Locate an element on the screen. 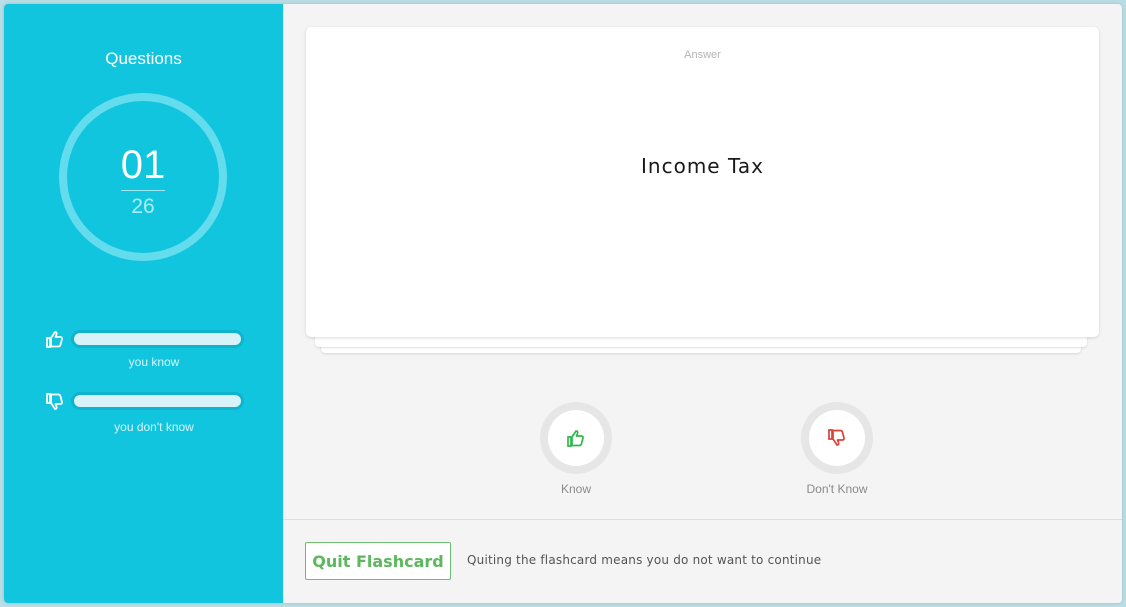 The image size is (1126, 607). know-button-face is located at coordinates (576, 438).